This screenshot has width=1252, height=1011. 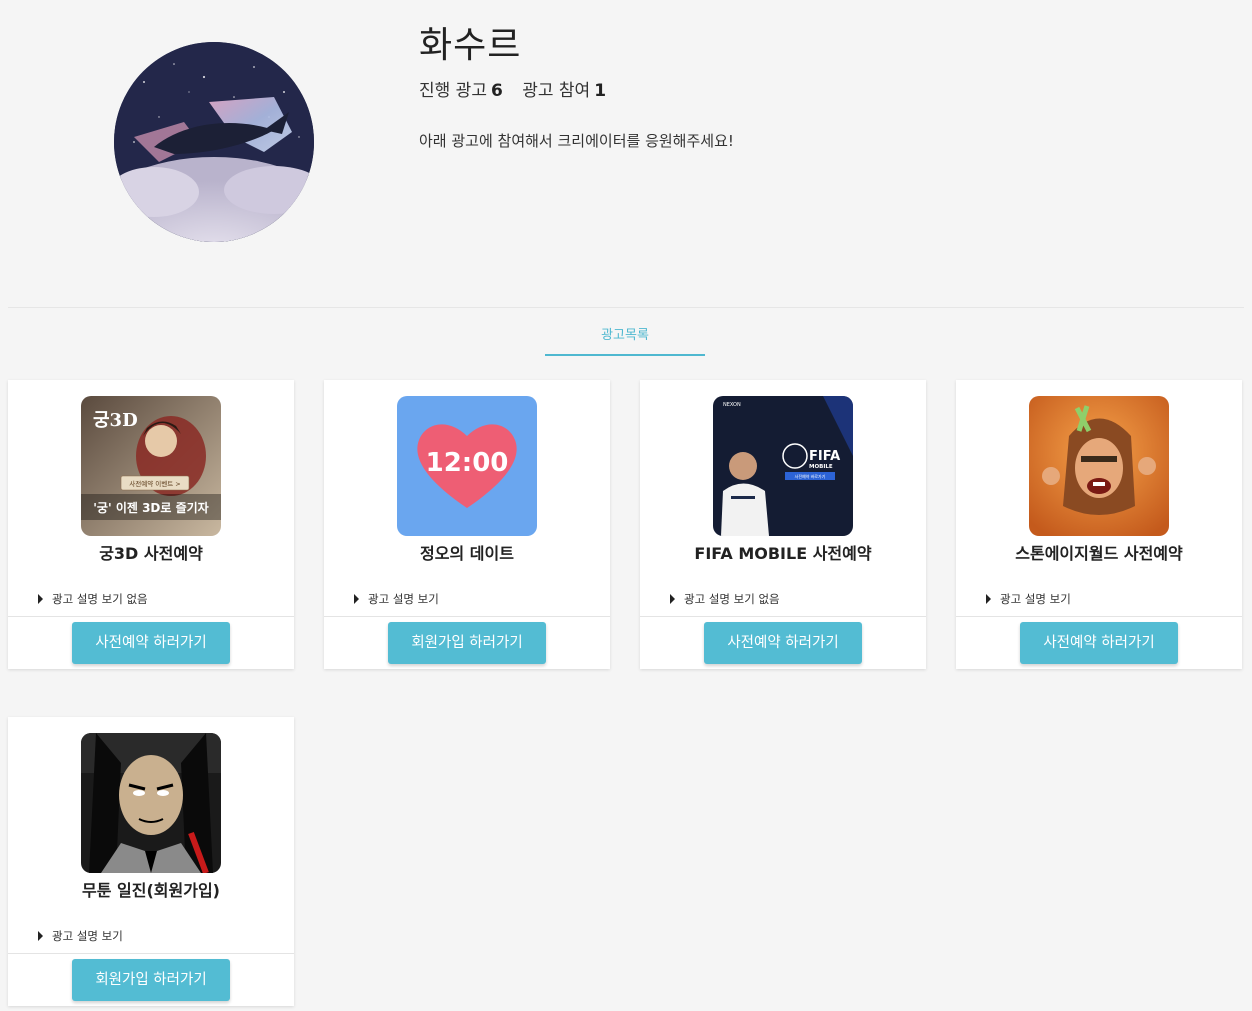 I want to click on svg-text: 사전예약 이벤트 >, so click(x=154, y=483).